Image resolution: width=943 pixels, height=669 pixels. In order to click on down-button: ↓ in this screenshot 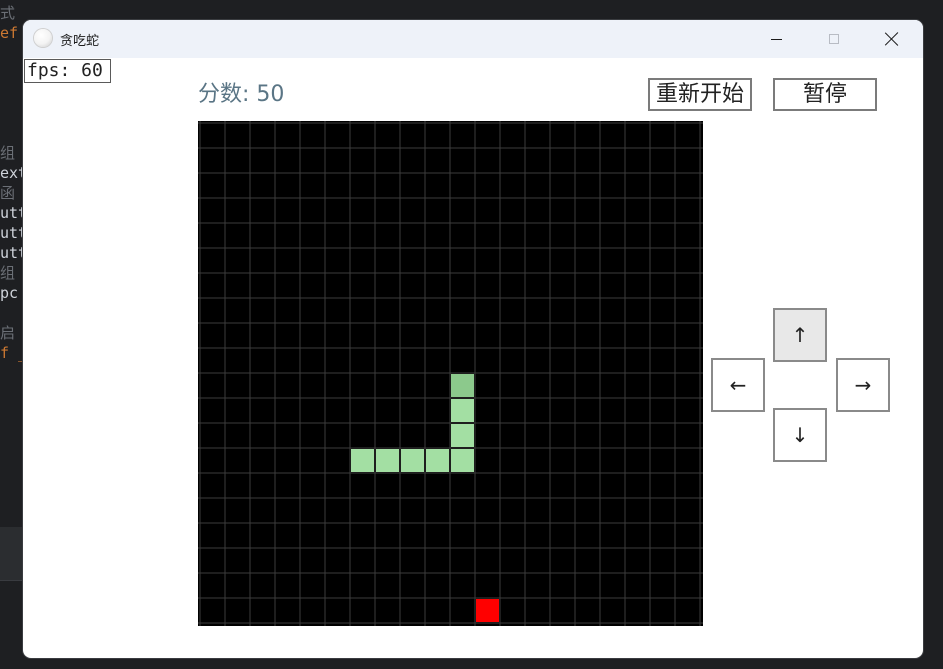, I will do `click(800, 435)`.